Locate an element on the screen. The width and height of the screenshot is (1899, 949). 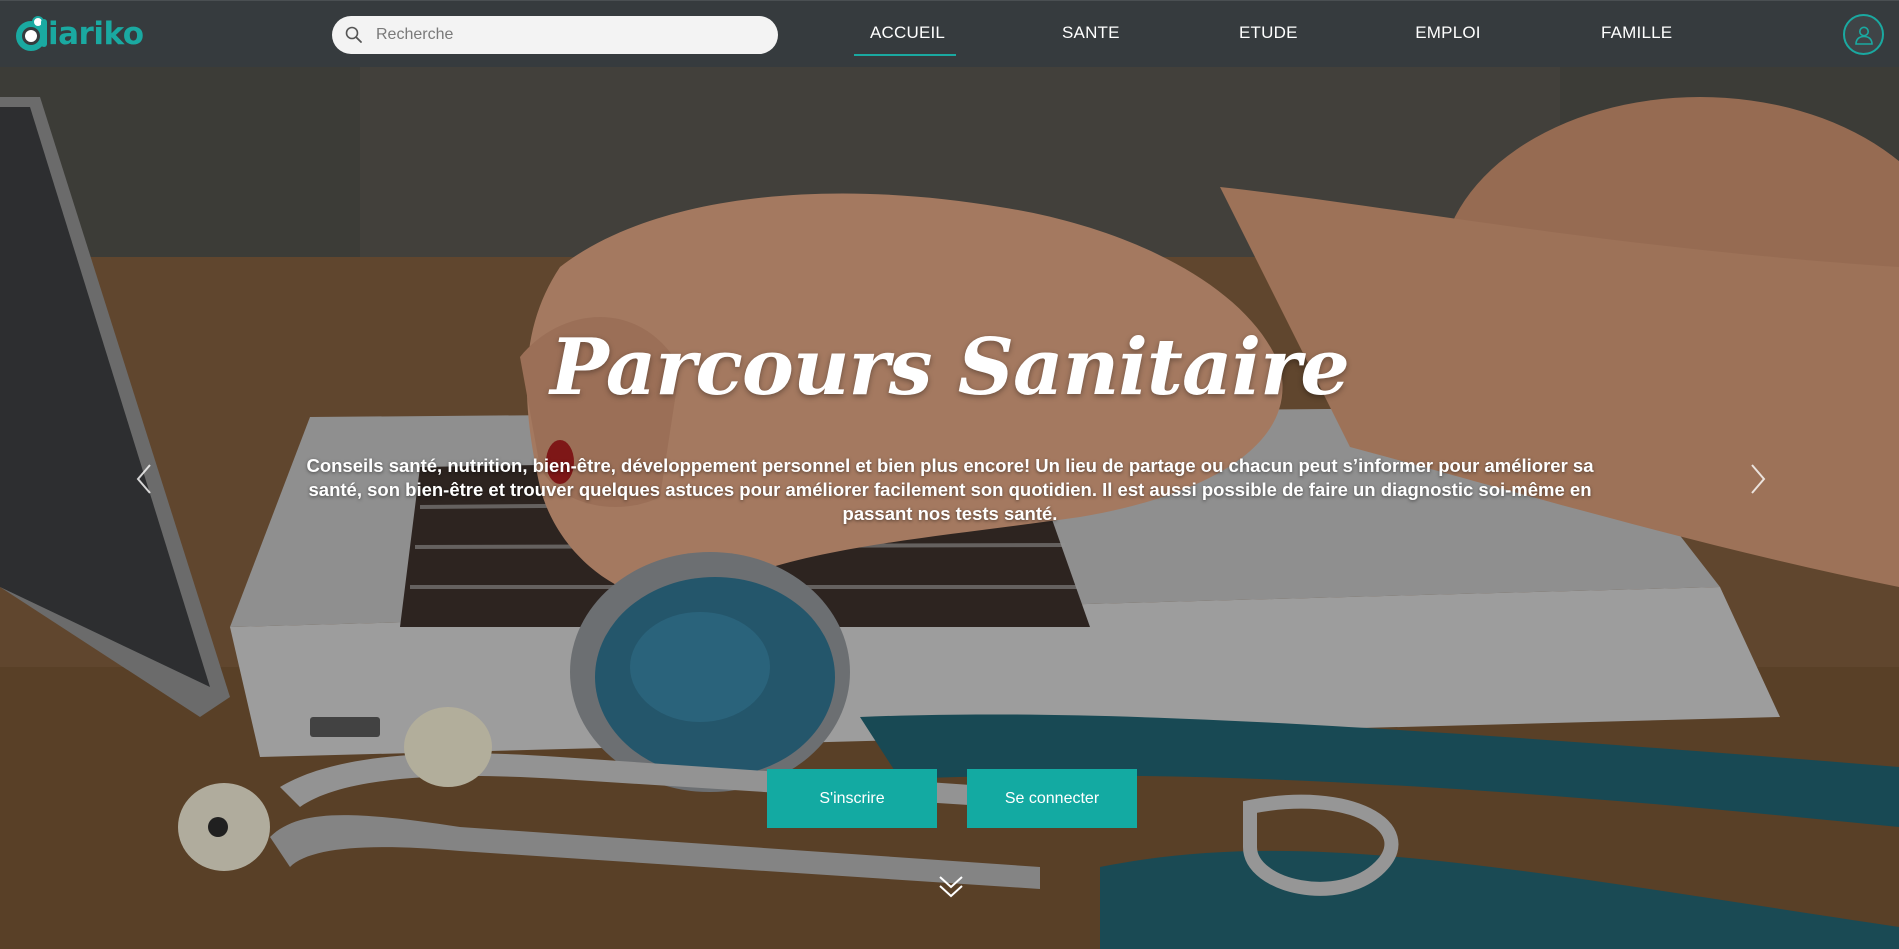
logo-mark-icon is located at coordinates (31, 33).